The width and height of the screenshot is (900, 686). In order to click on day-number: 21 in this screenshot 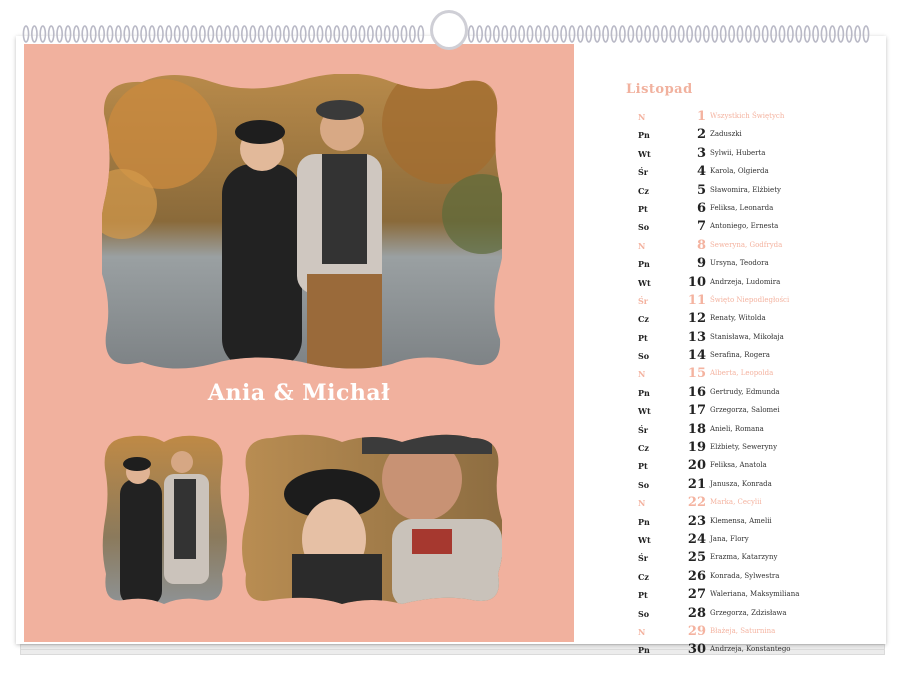, I will do `click(696, 484)`.